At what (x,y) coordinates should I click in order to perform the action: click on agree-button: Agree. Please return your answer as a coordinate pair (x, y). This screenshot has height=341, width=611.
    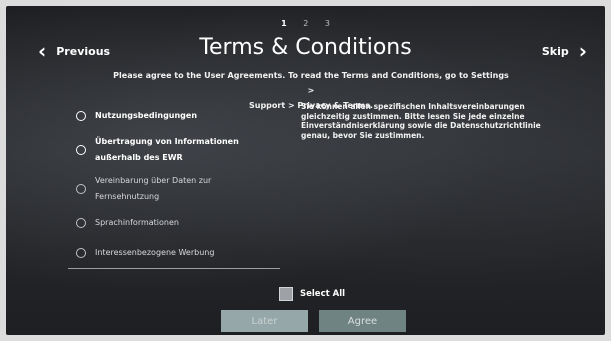
    Looking at the image, I should click on (362, 321).